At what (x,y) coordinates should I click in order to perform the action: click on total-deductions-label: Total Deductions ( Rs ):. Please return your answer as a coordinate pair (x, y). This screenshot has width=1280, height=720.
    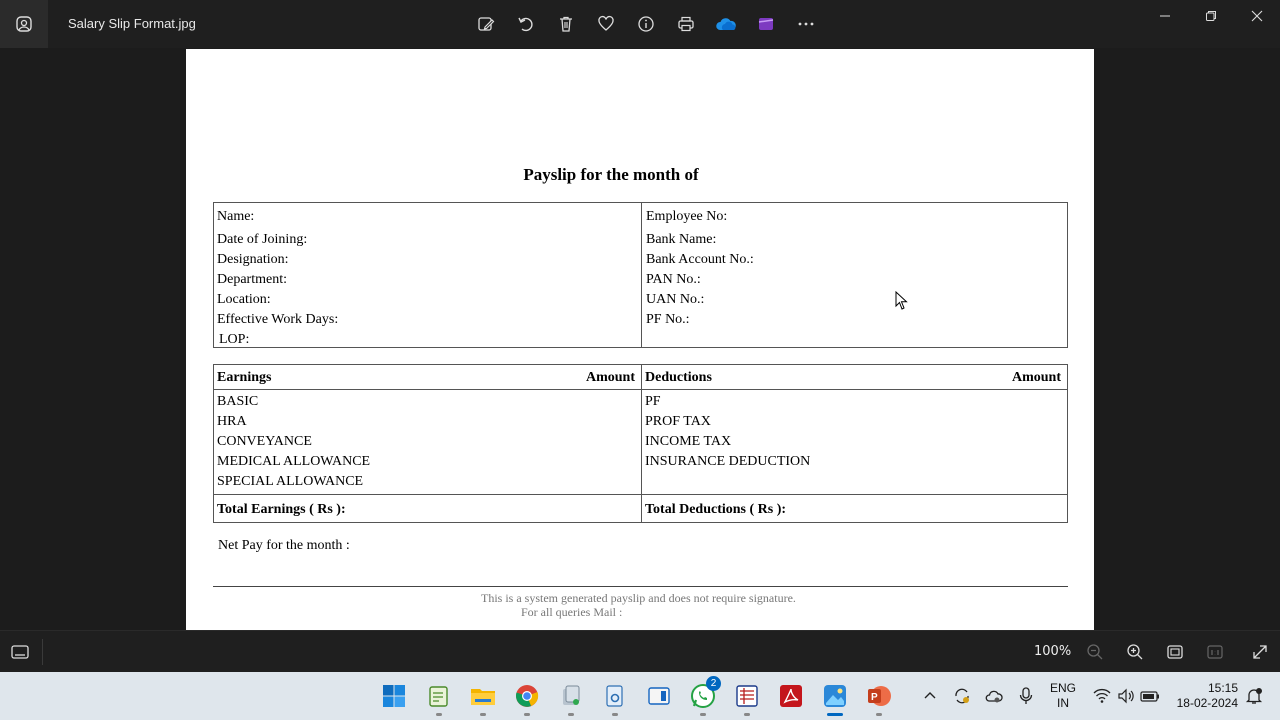
    Looking at the image, I should click on (716, 509).